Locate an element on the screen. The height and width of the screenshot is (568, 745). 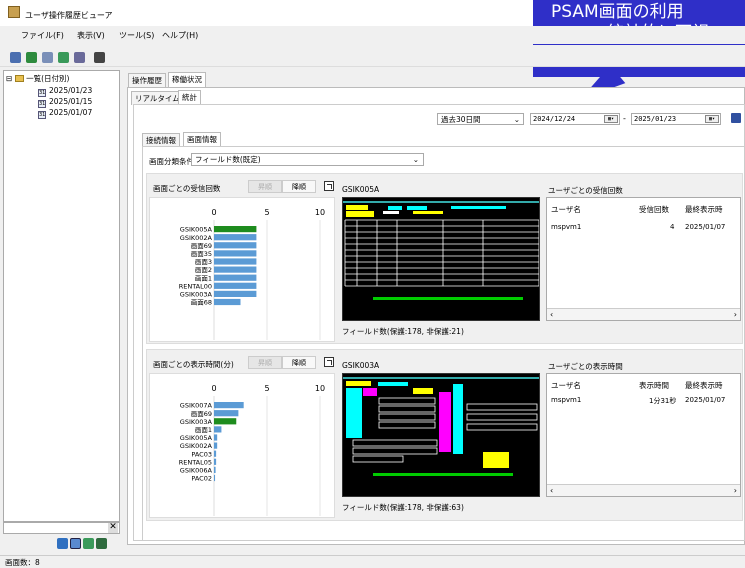
category-label: RENTAL00 is located at coordinates (195, 286).